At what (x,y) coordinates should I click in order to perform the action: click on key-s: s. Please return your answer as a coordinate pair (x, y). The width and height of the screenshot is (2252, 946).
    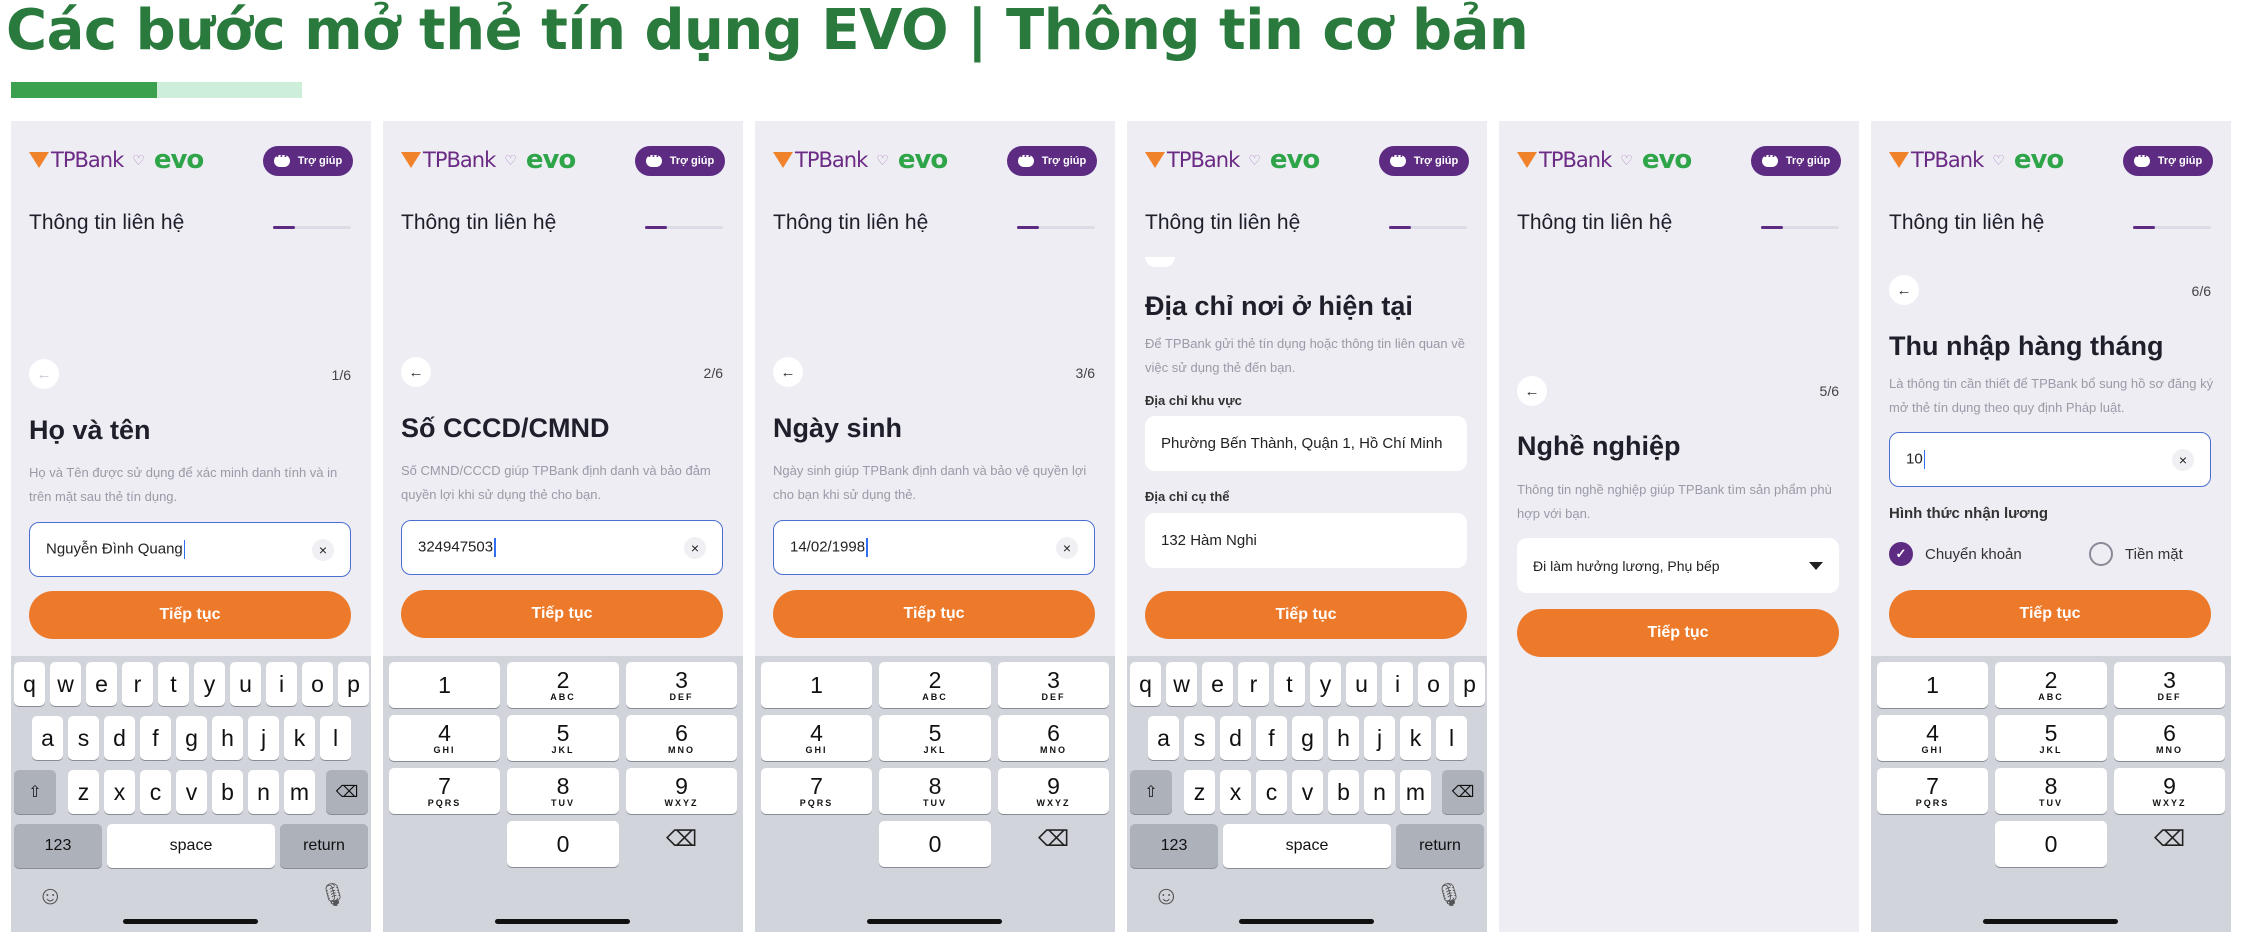
    Looking at the image, I should click on (83, 738).